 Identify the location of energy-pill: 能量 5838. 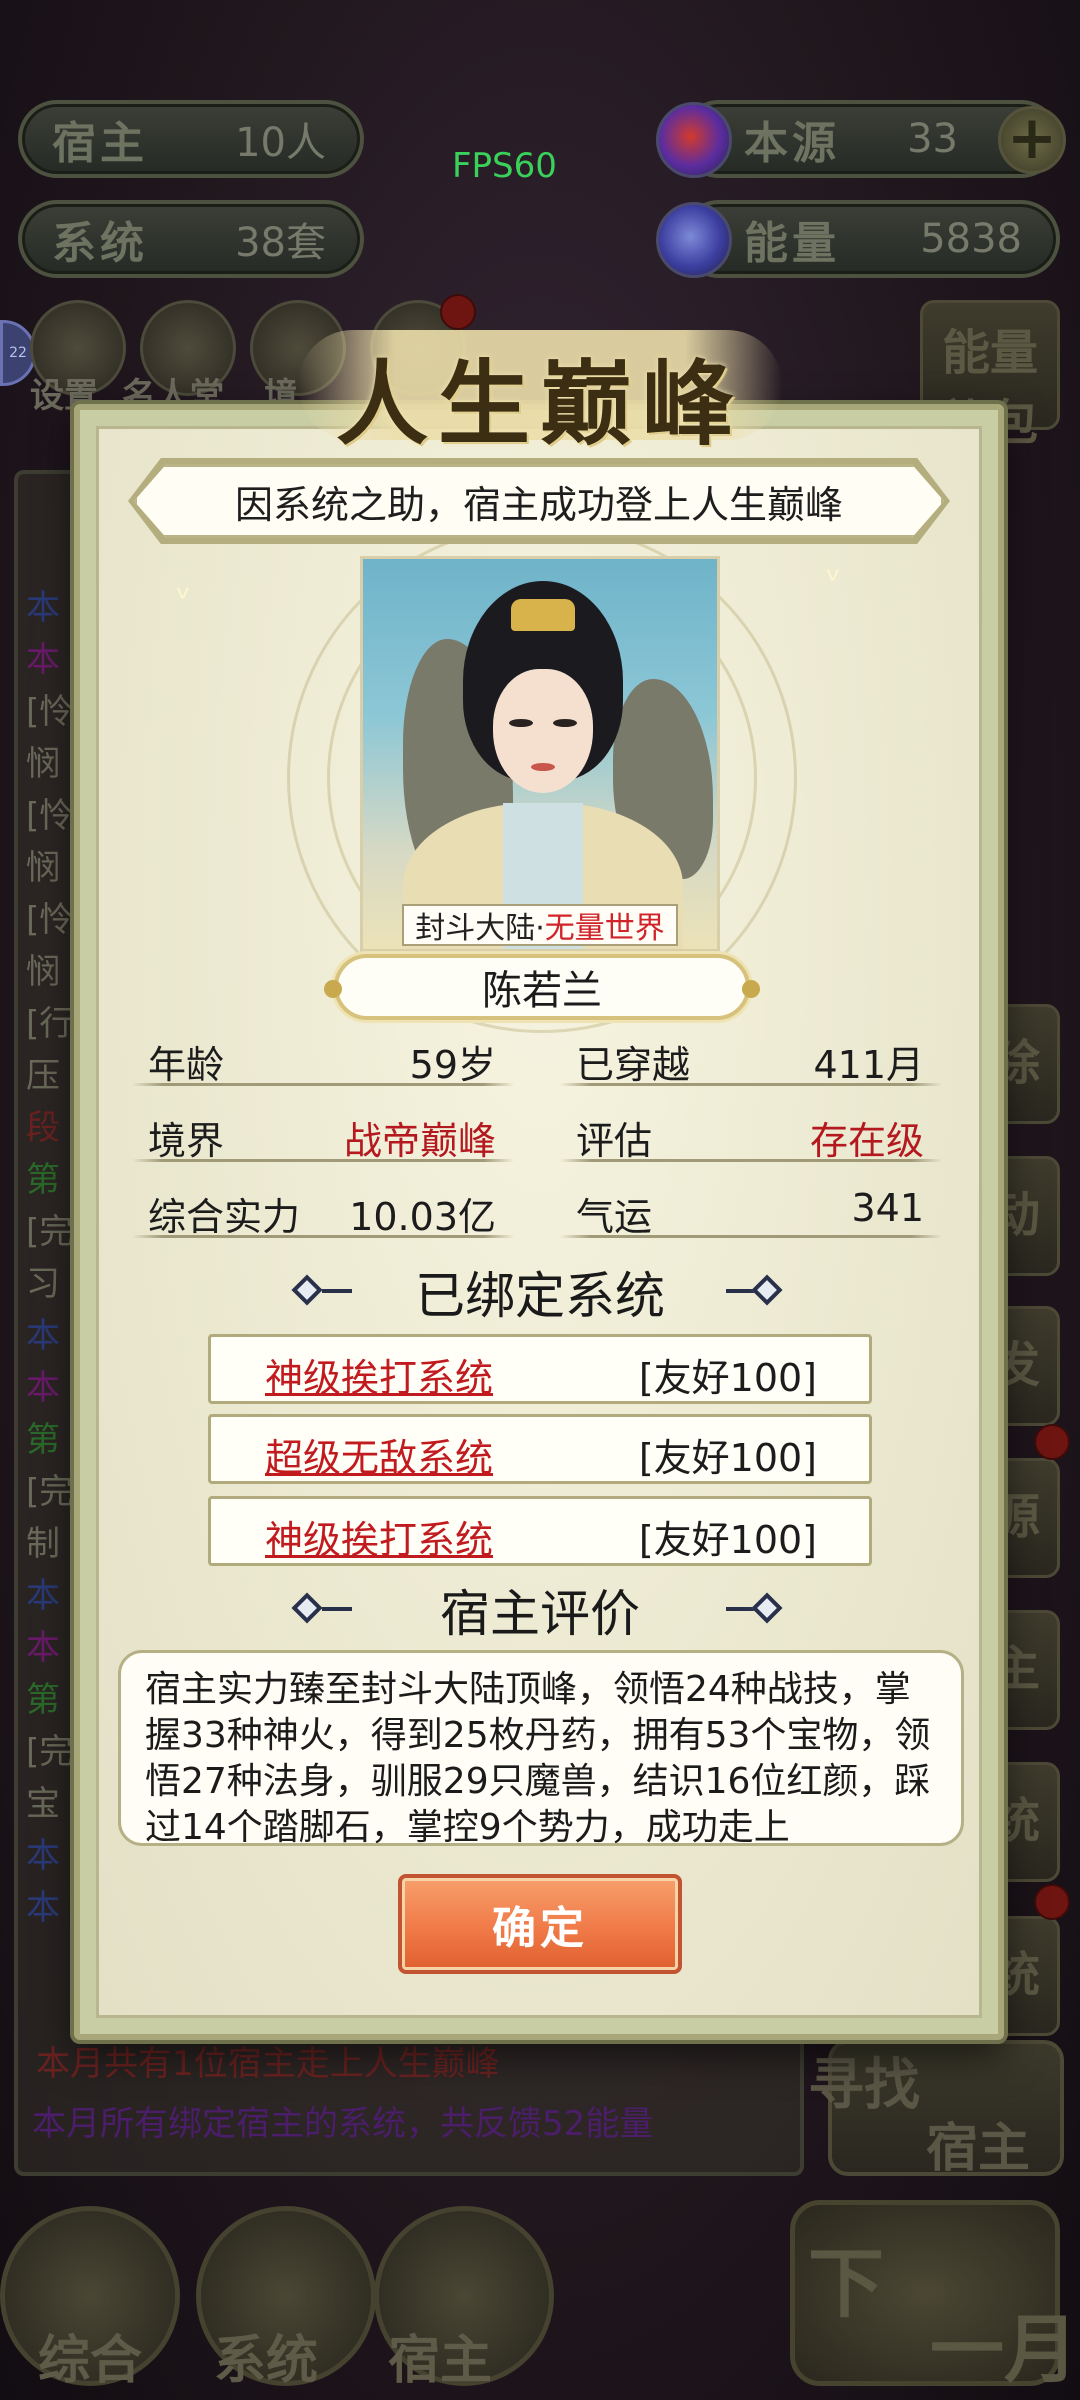
(870, 239).